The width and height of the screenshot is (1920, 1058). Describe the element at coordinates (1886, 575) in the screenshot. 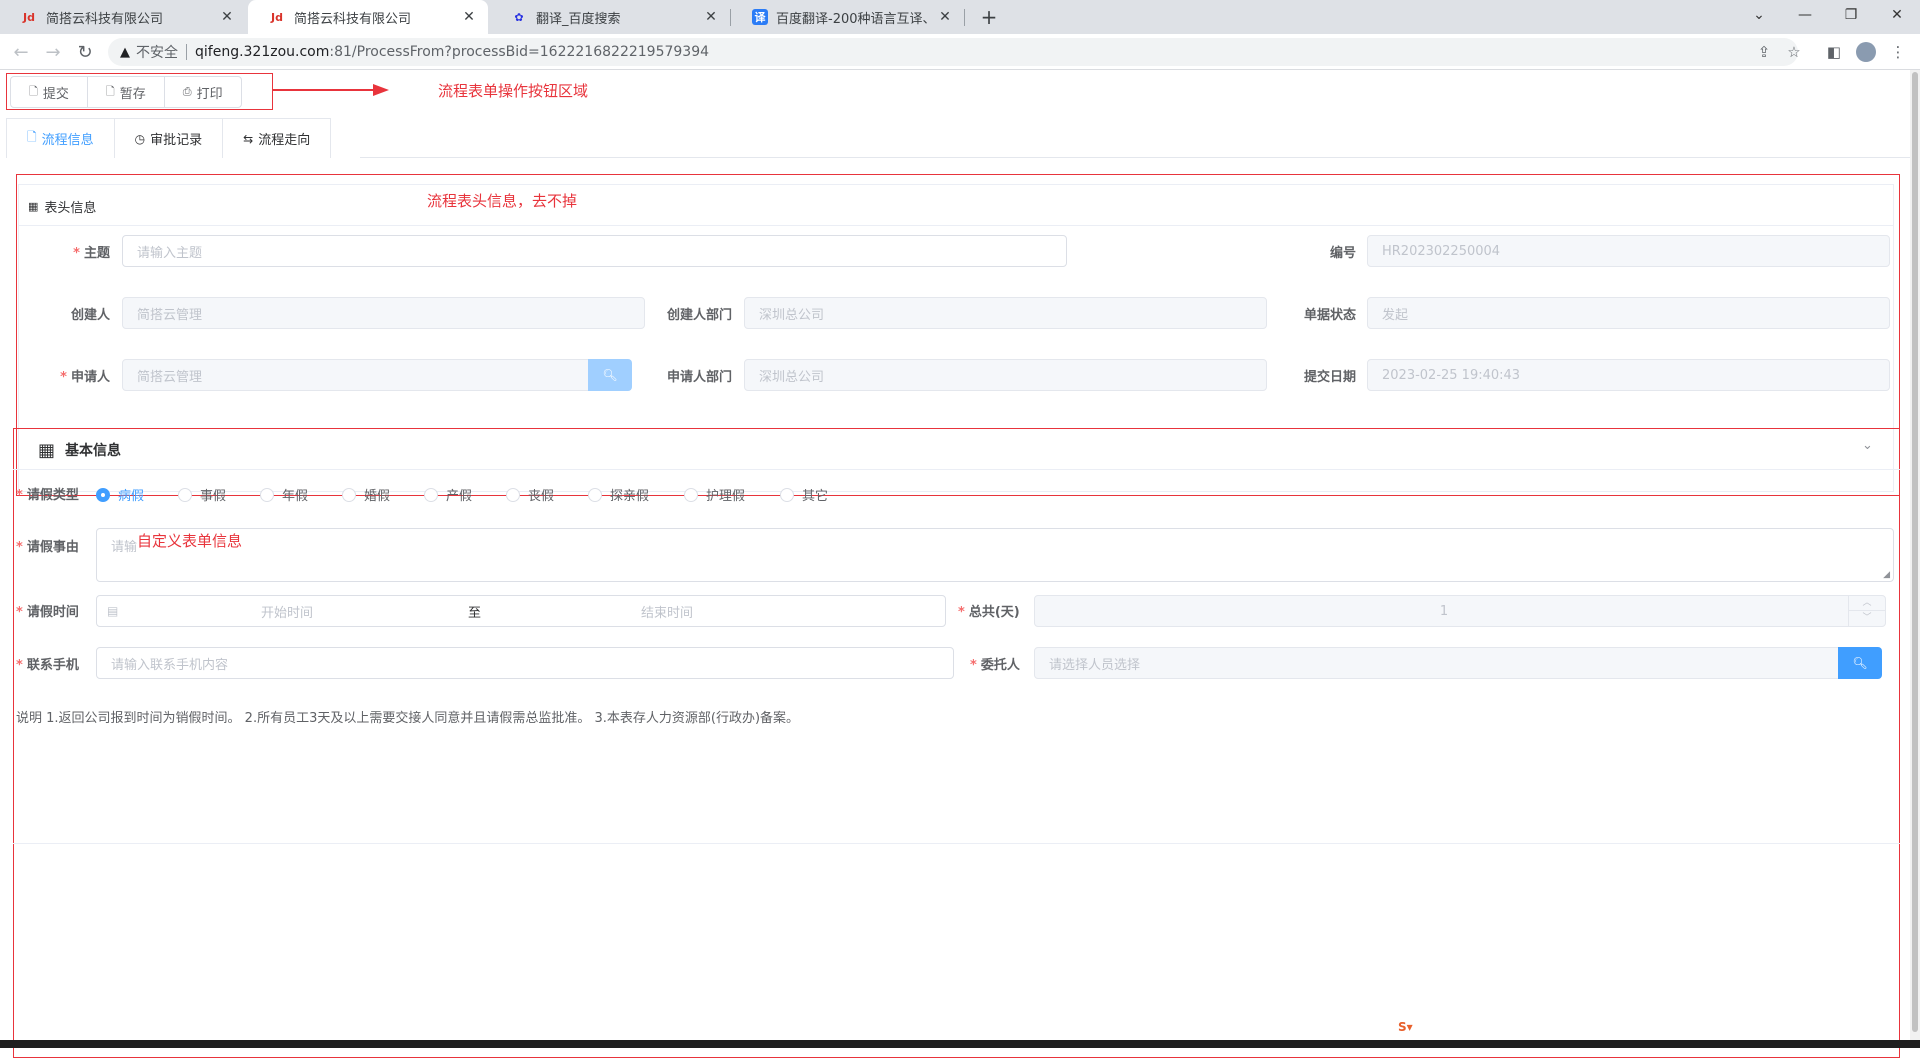

I see `resize-handle-icon: ◢` at that location.